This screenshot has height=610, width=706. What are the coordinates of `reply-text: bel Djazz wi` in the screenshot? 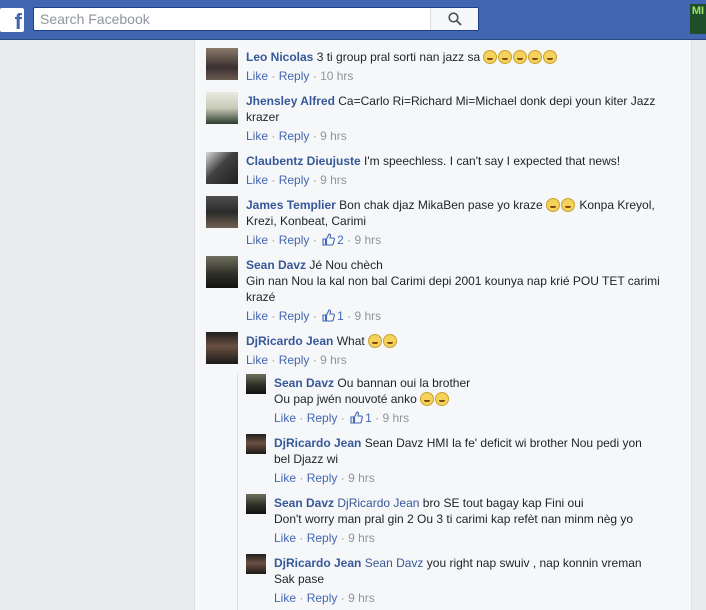 It's located at (306, 459).